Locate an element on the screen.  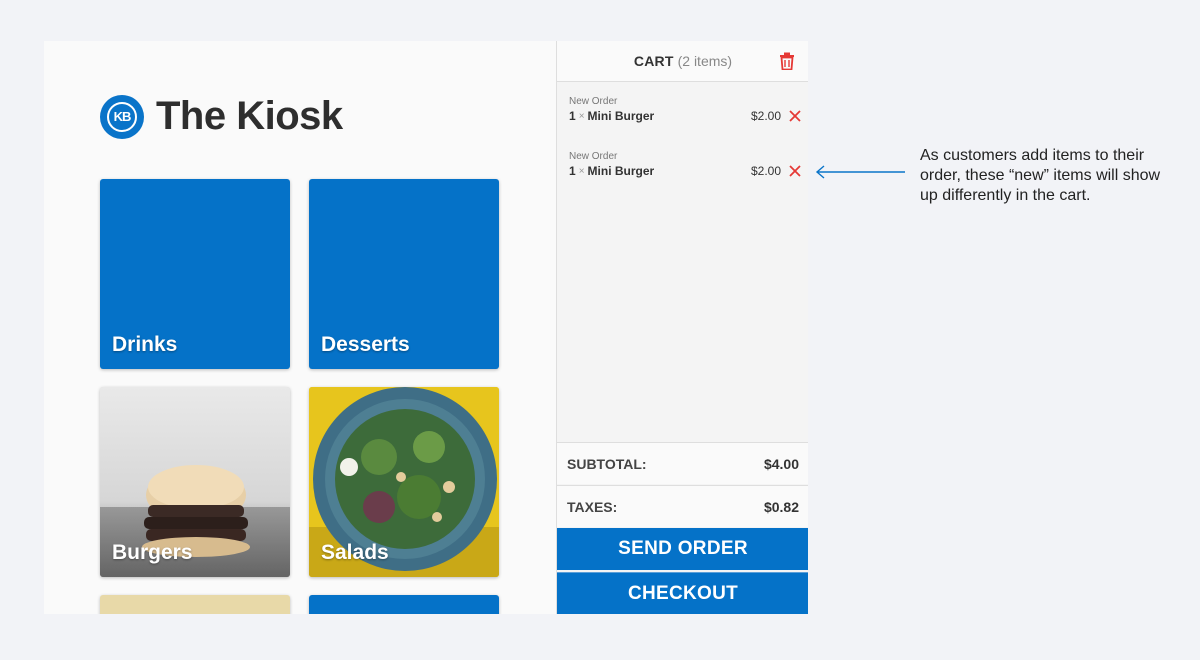
checkout-button: CHECKOUT is located at coordinates (682, 593).